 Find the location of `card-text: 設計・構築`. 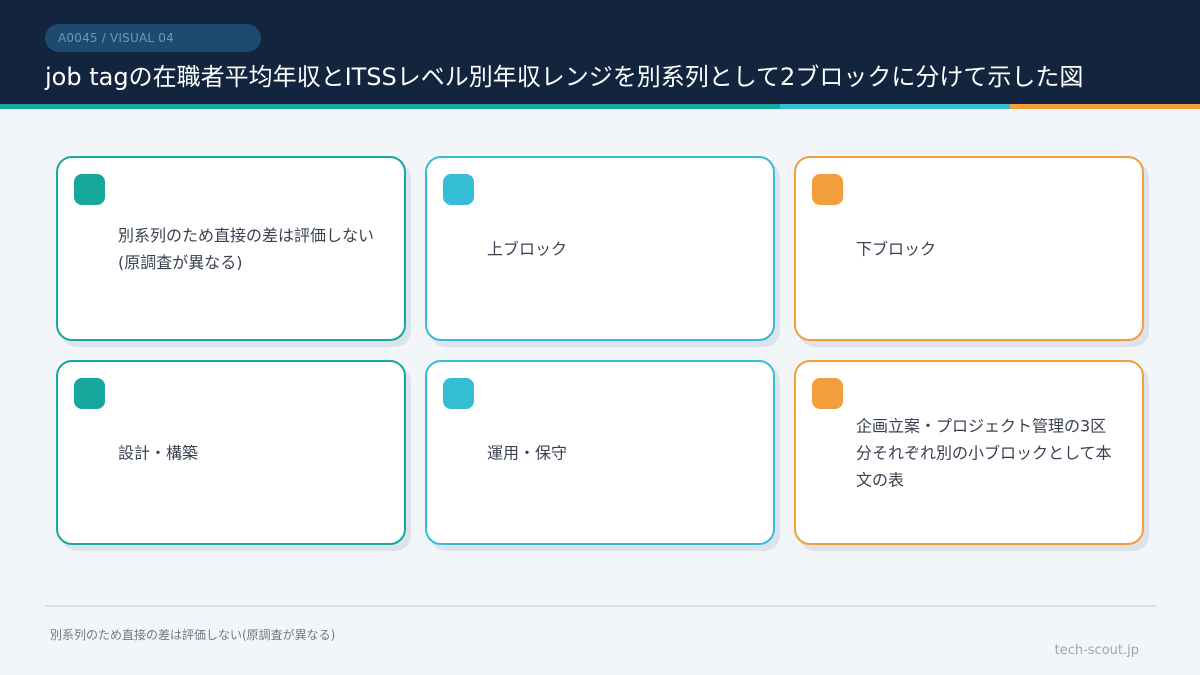

card-text: 設計・構築 is located at coordinates (158, 452).